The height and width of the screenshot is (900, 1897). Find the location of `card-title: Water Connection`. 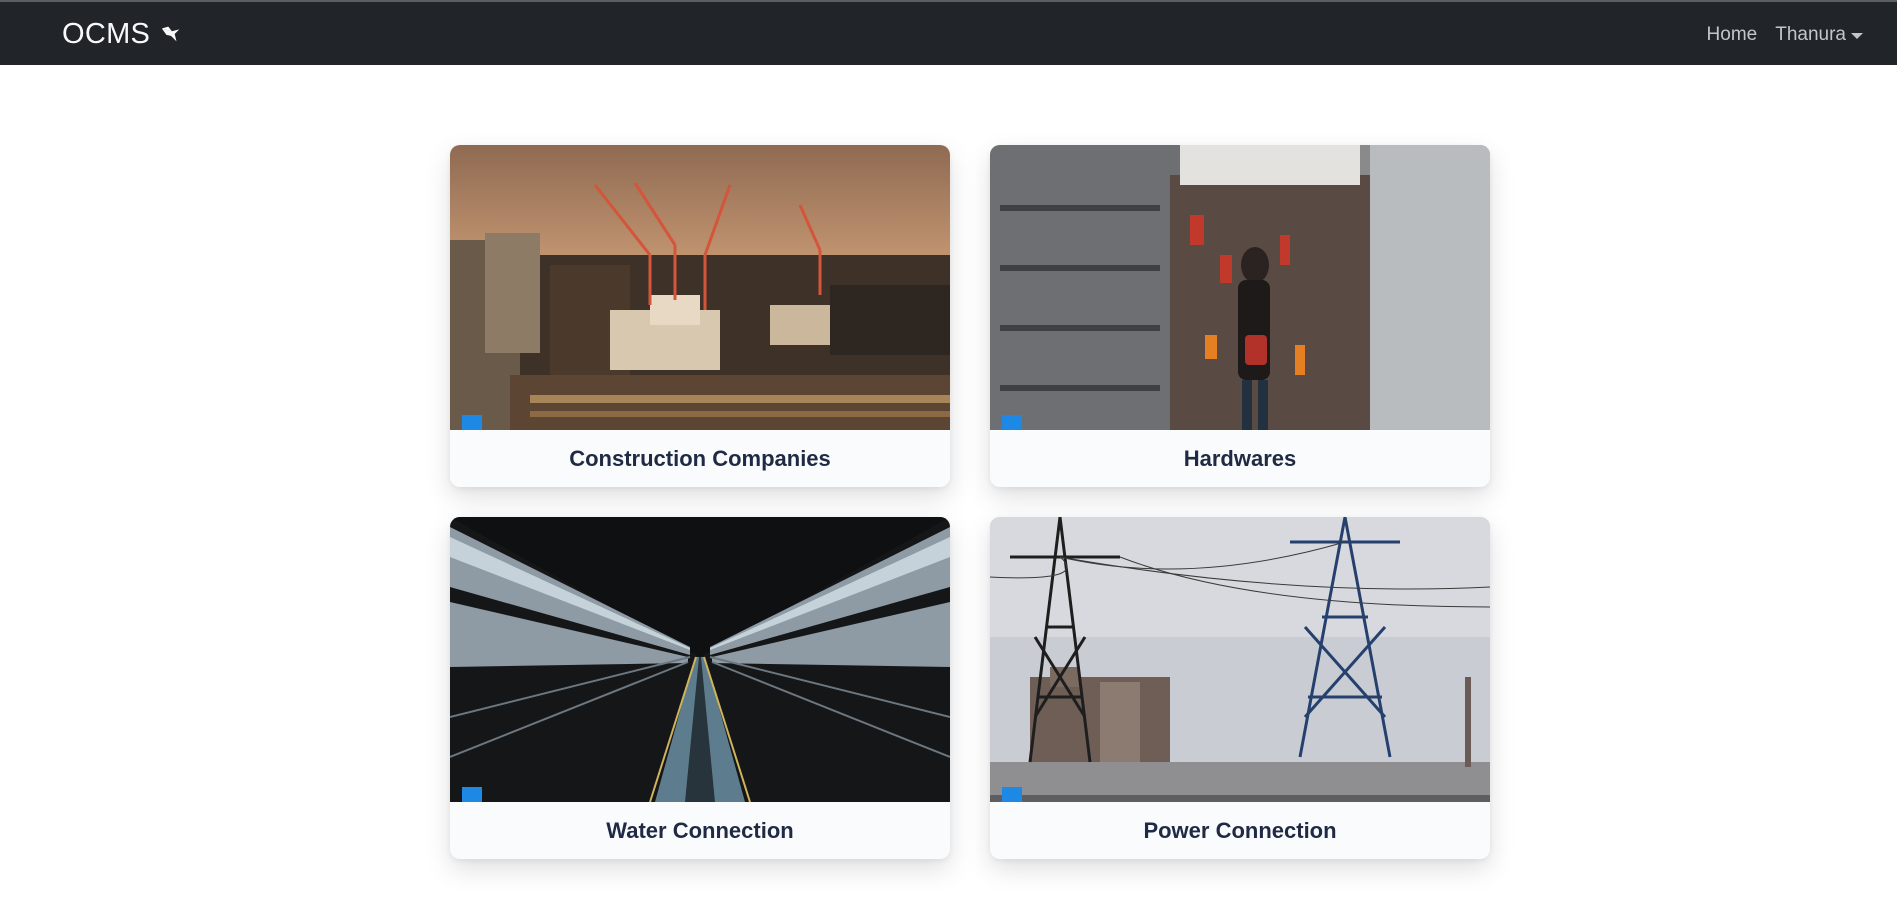

card-title: Water Connection is located at coordinates (700, 830).